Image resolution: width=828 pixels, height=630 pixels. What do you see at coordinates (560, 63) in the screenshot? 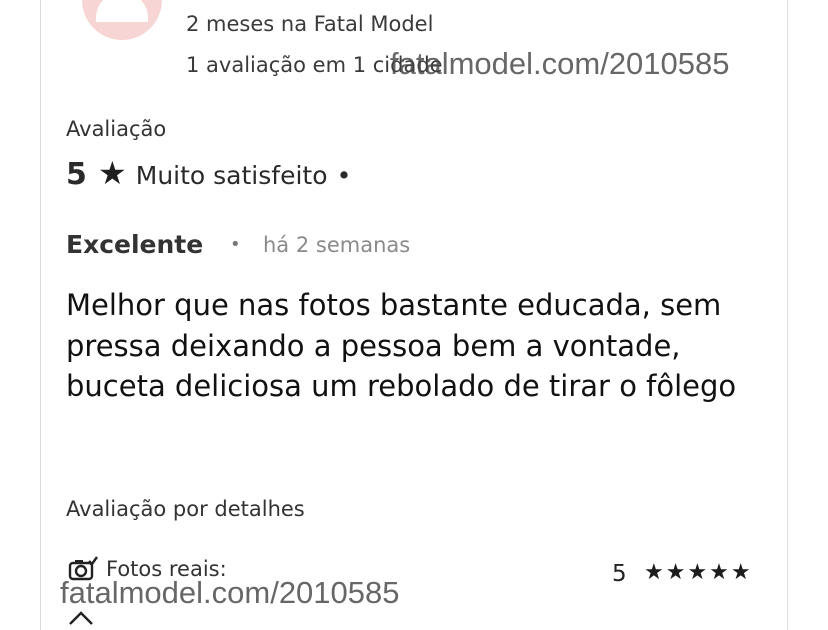
I see `watermark-top: fatalmodel.com/2010585` at bounding box center [560, 63].